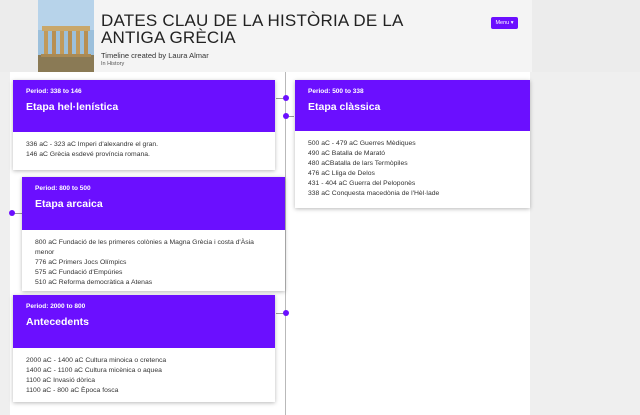 The image size is (640, 415). I want to click on greek-temple-image, so click(66, 36).